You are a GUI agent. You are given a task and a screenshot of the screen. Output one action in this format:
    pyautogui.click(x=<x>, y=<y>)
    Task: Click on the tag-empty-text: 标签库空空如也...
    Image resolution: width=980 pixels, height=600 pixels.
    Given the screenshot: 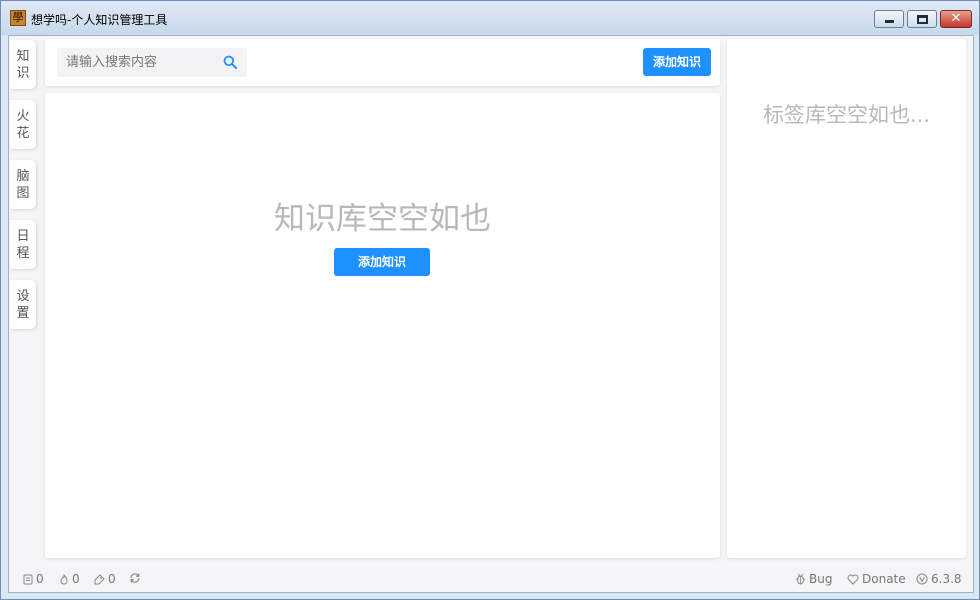 What is the action you would take?
    pyautogui.click(x=846, y=115)
    